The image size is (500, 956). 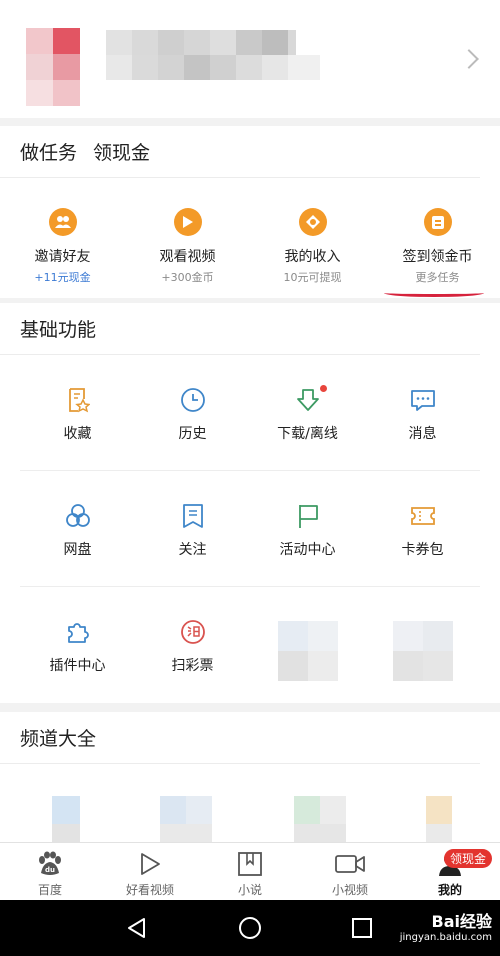 I want to click on lottery-button: 扫彩票, so click(x=192, y=645).